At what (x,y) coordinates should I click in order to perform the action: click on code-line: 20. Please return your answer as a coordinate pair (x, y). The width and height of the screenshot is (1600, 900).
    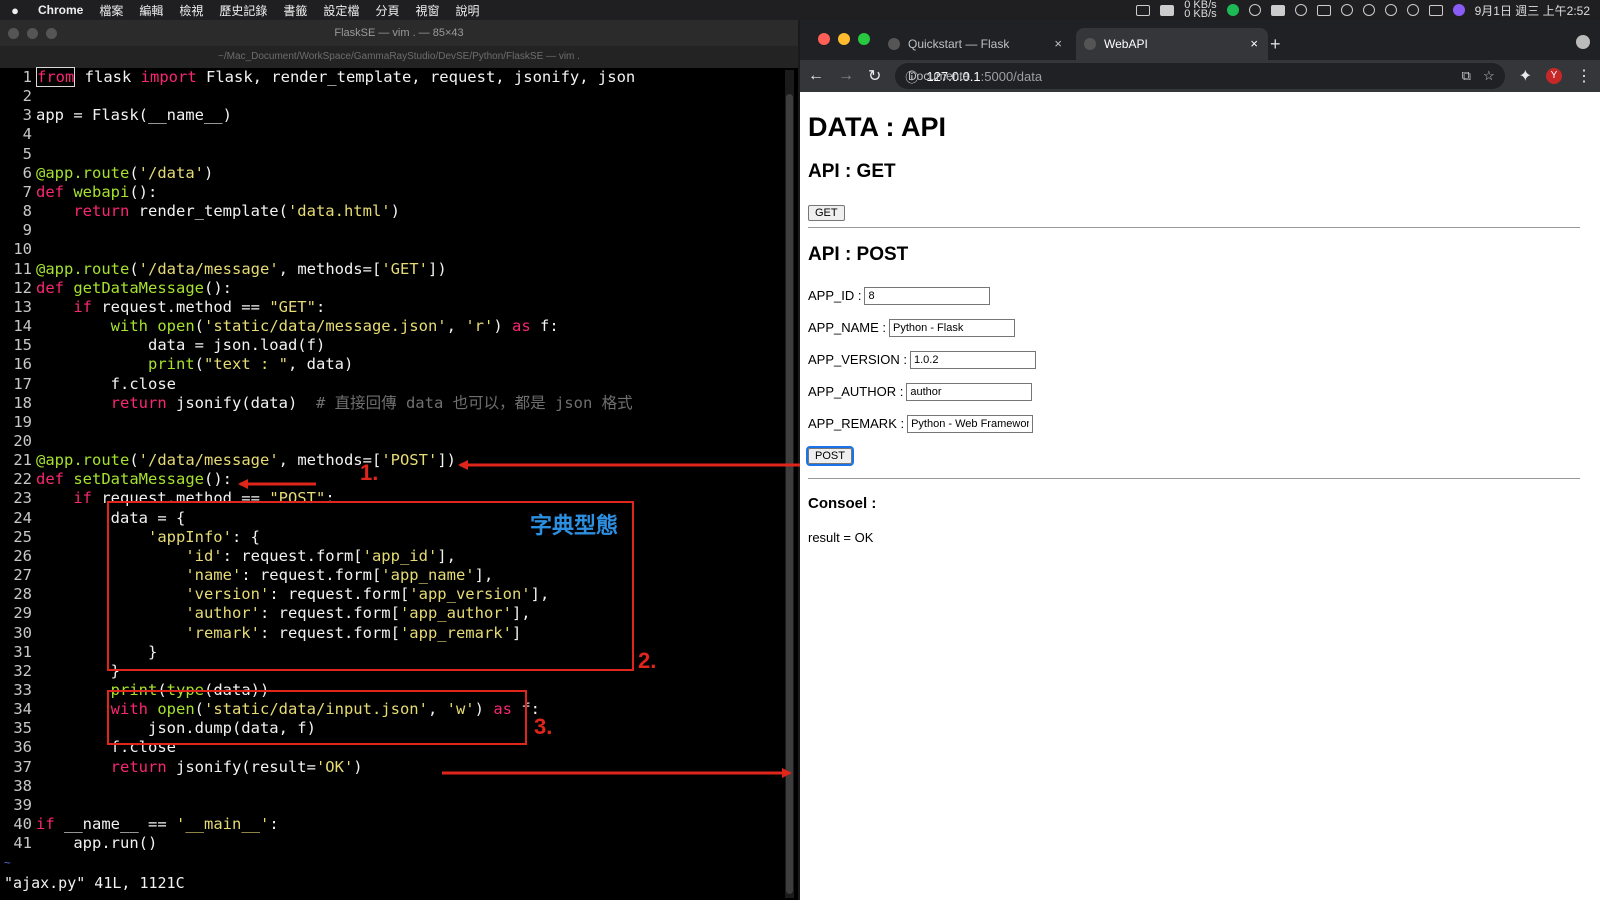
    Looking at the image, I should click on (390, 441).